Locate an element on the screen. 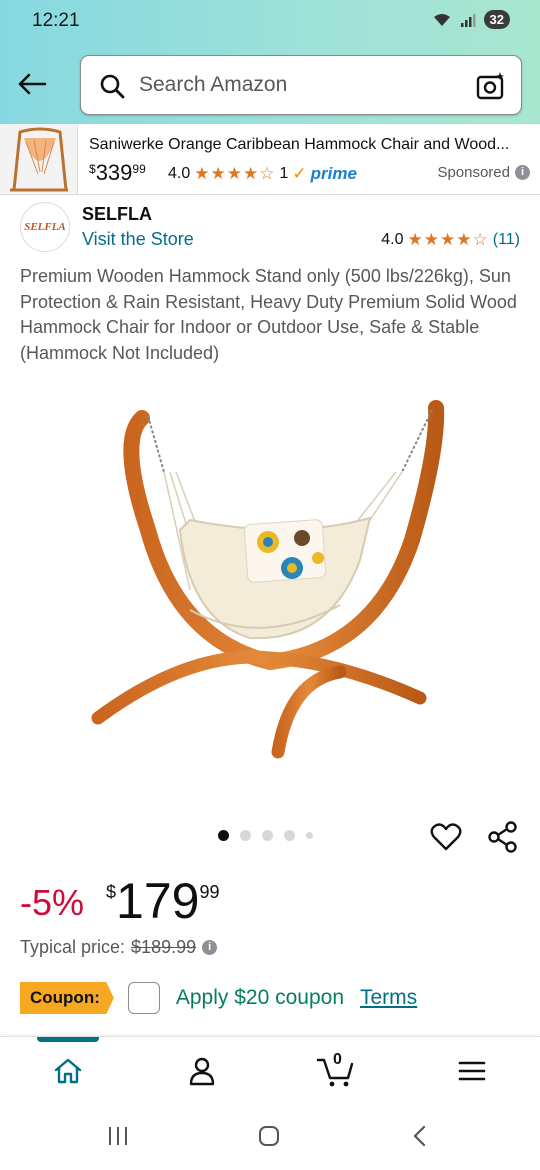 Image resolution: width=540 pixels, height=1170 pixels. wishlist-button is located at coordinates (446, 839).